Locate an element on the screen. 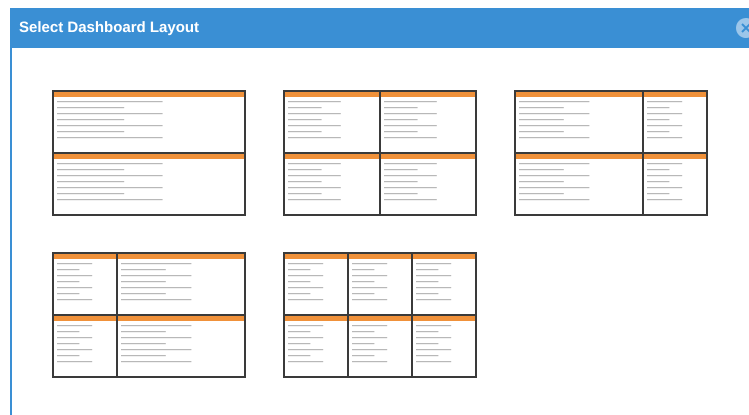 This screenshot has width=749, height=415. close-icon is located at coordinates (745, 28).